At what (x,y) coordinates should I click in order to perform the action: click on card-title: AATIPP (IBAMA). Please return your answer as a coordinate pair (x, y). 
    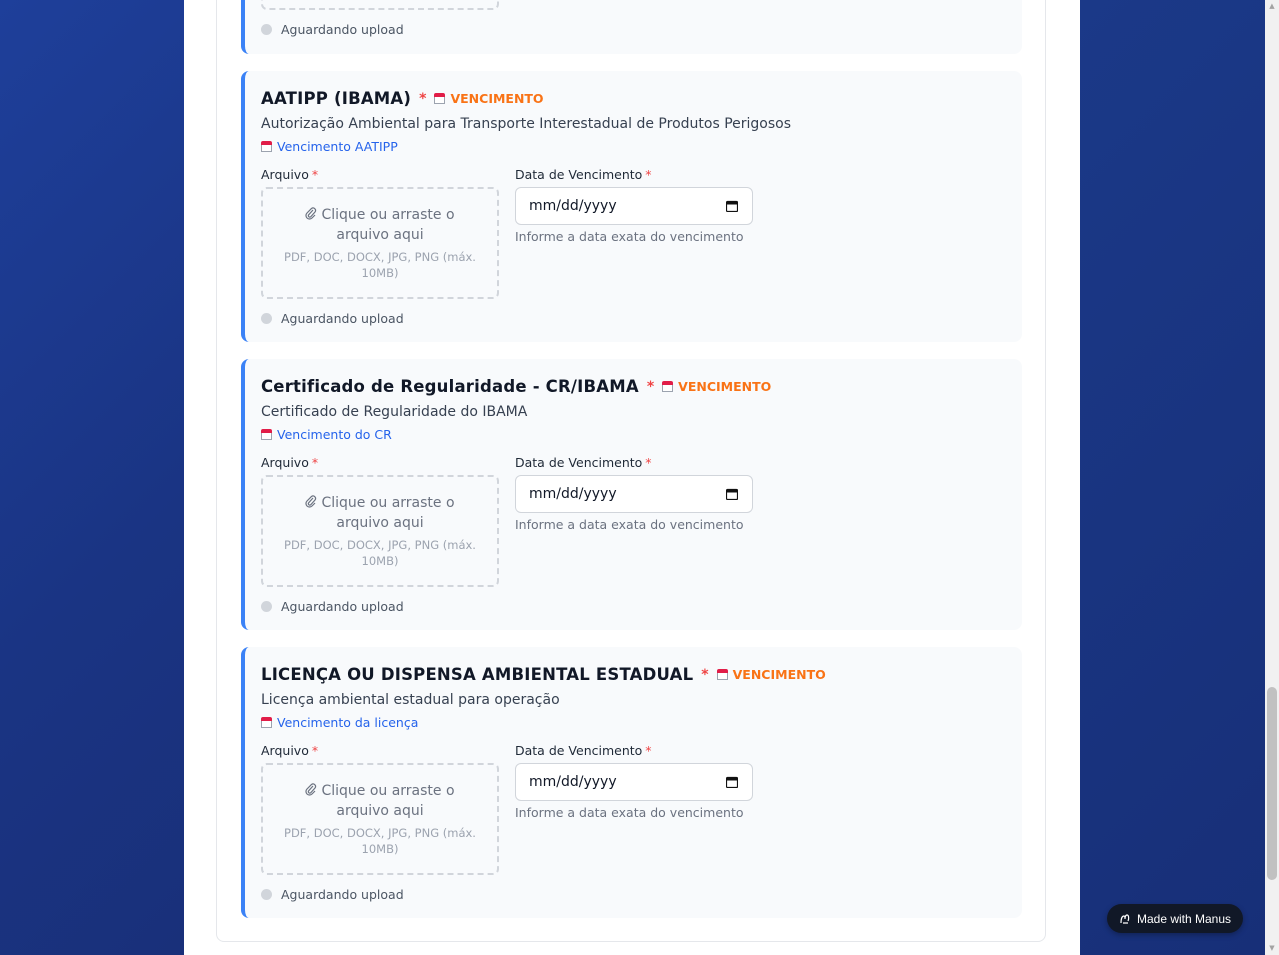
    Looking at the image, I should click on (336, 98).